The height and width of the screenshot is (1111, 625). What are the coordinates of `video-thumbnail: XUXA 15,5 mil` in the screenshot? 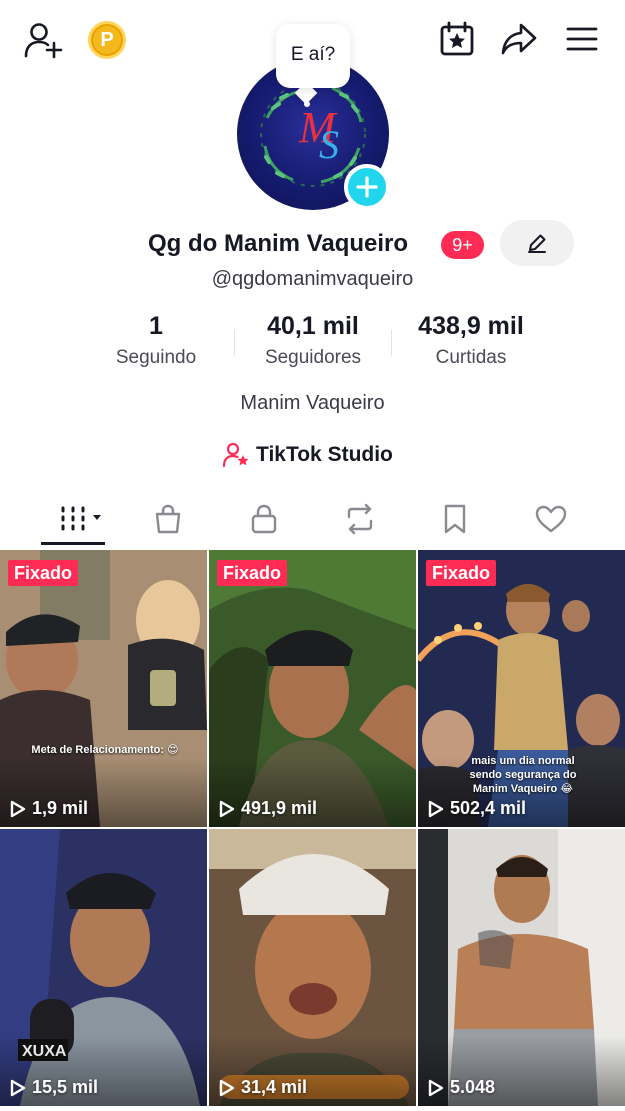 It's located at (103, 967).